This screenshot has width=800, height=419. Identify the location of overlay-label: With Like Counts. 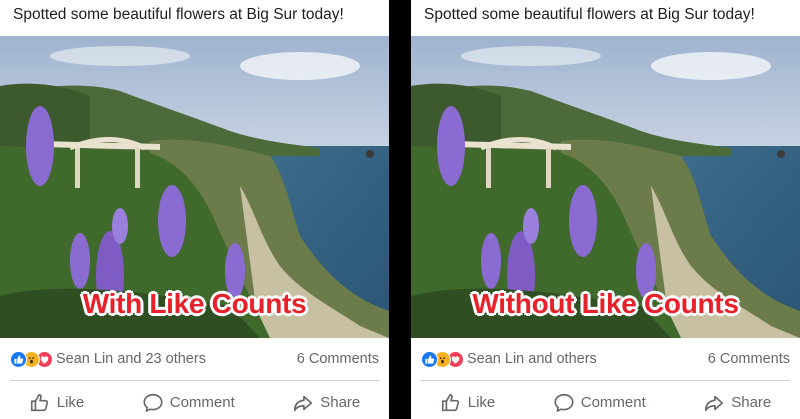
(194, 303).